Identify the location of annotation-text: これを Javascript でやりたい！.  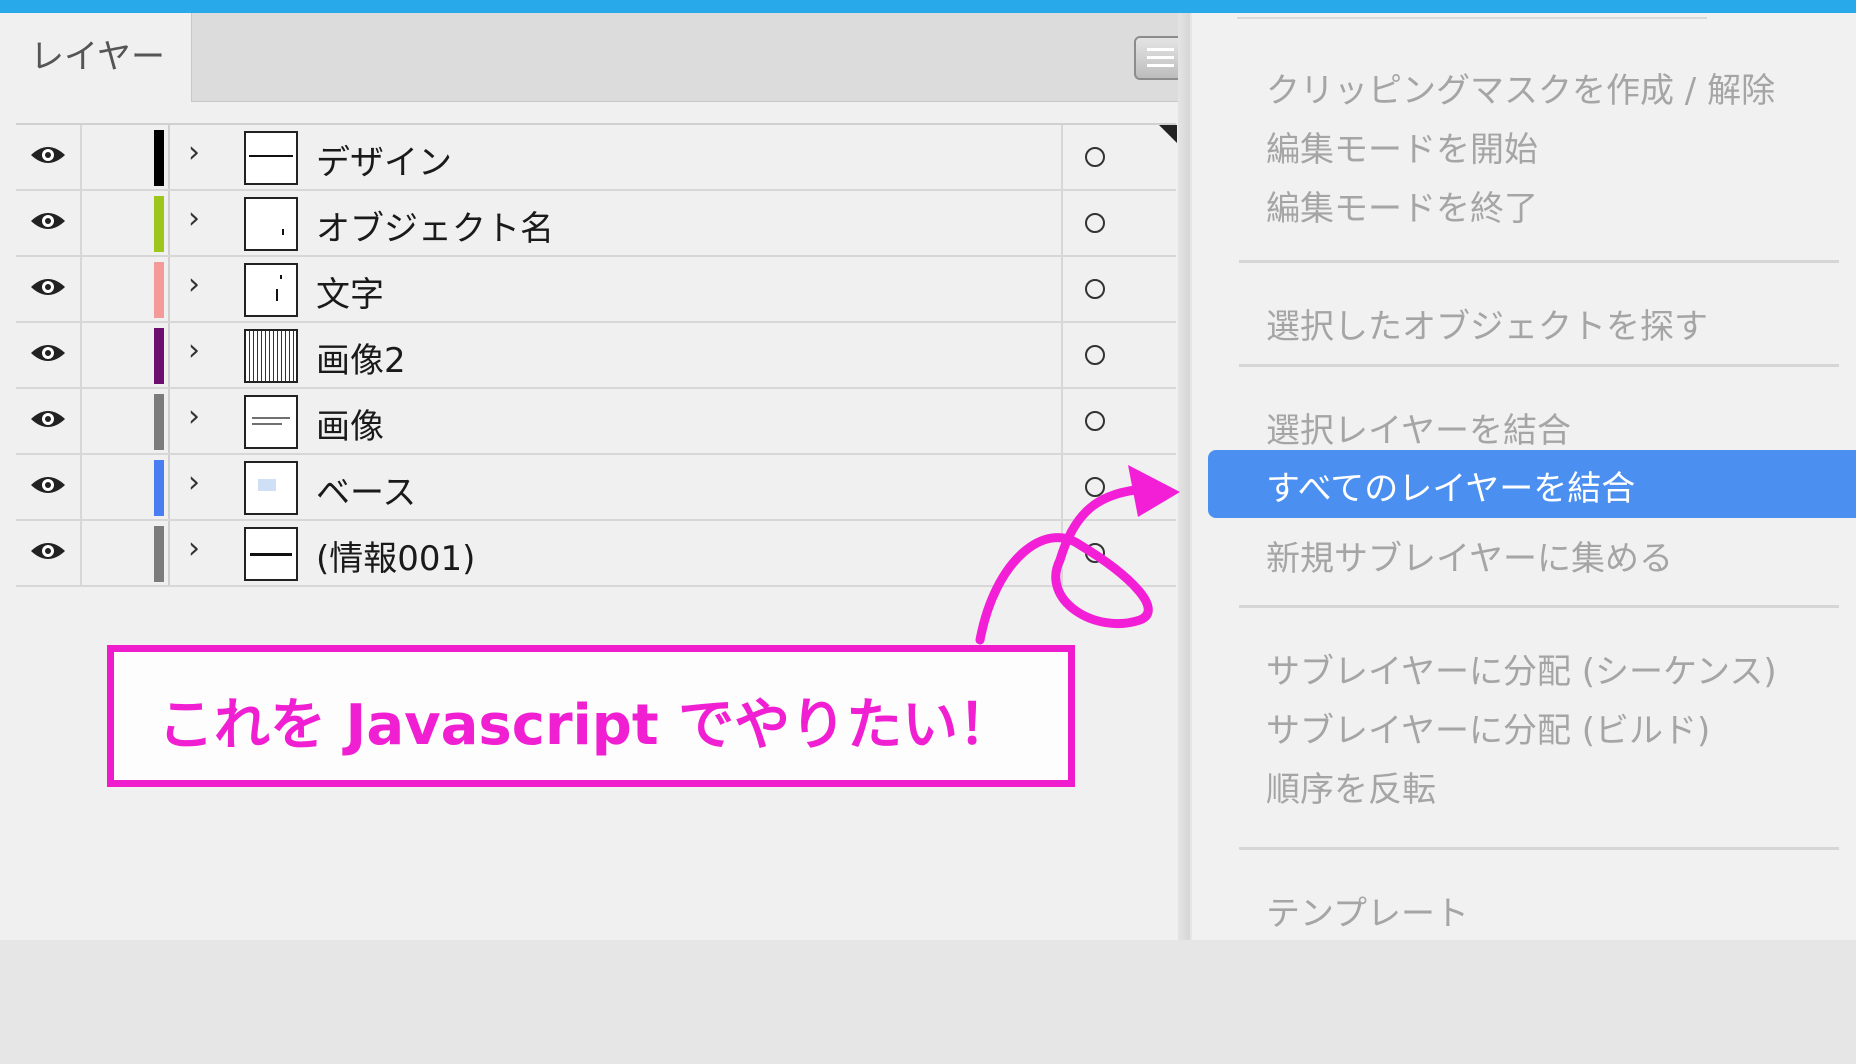
(586, 725).